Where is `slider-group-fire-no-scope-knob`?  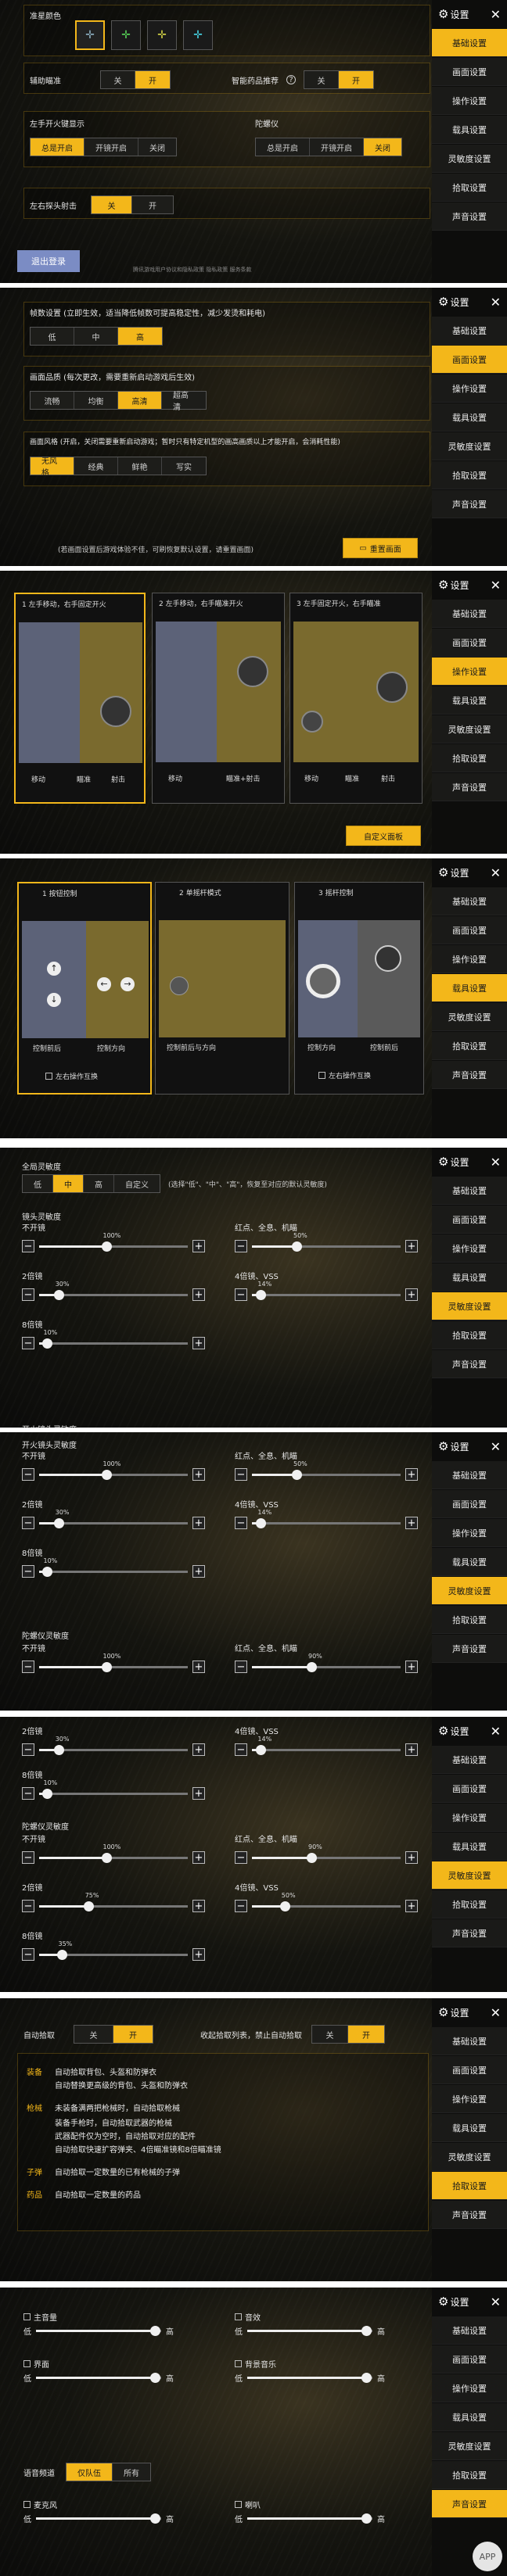 slider-group-fire-no-scope-knob is located at coordinates (107, 1474).